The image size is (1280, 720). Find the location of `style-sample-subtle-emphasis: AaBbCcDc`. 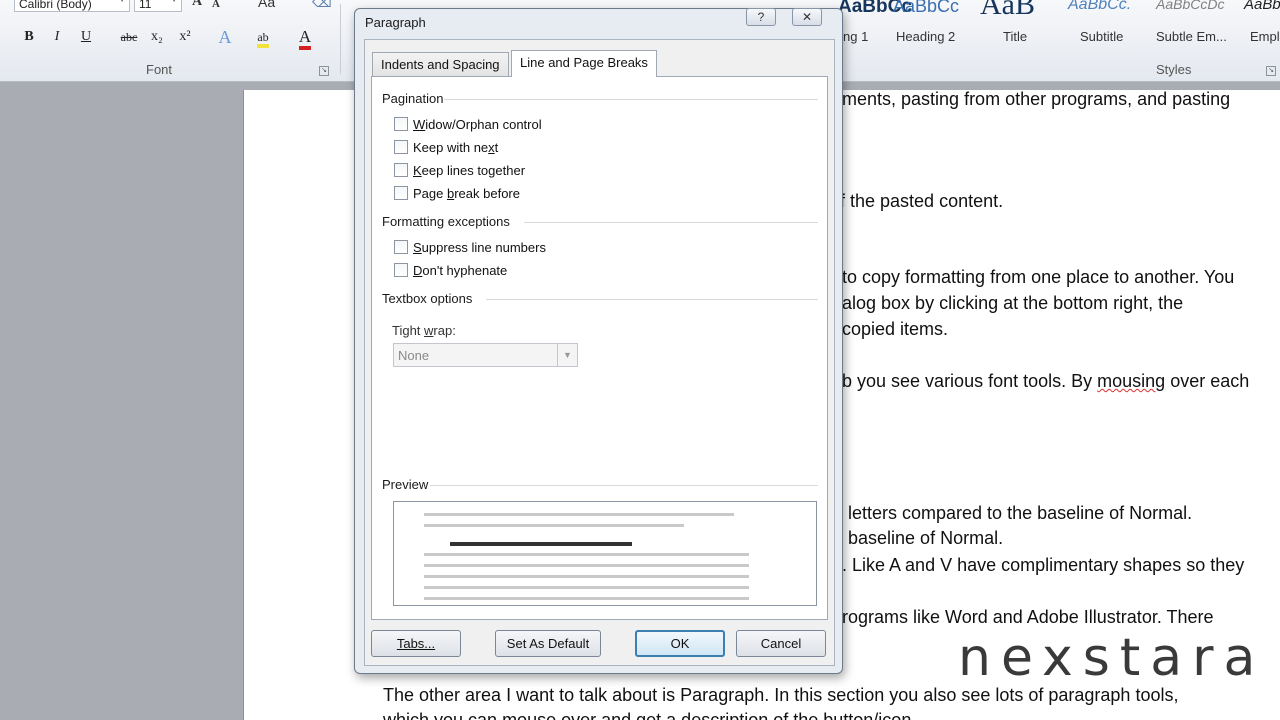

style-sample-subtle-emphasis: AaBbCcDc is located at coordinates (1190, 6).